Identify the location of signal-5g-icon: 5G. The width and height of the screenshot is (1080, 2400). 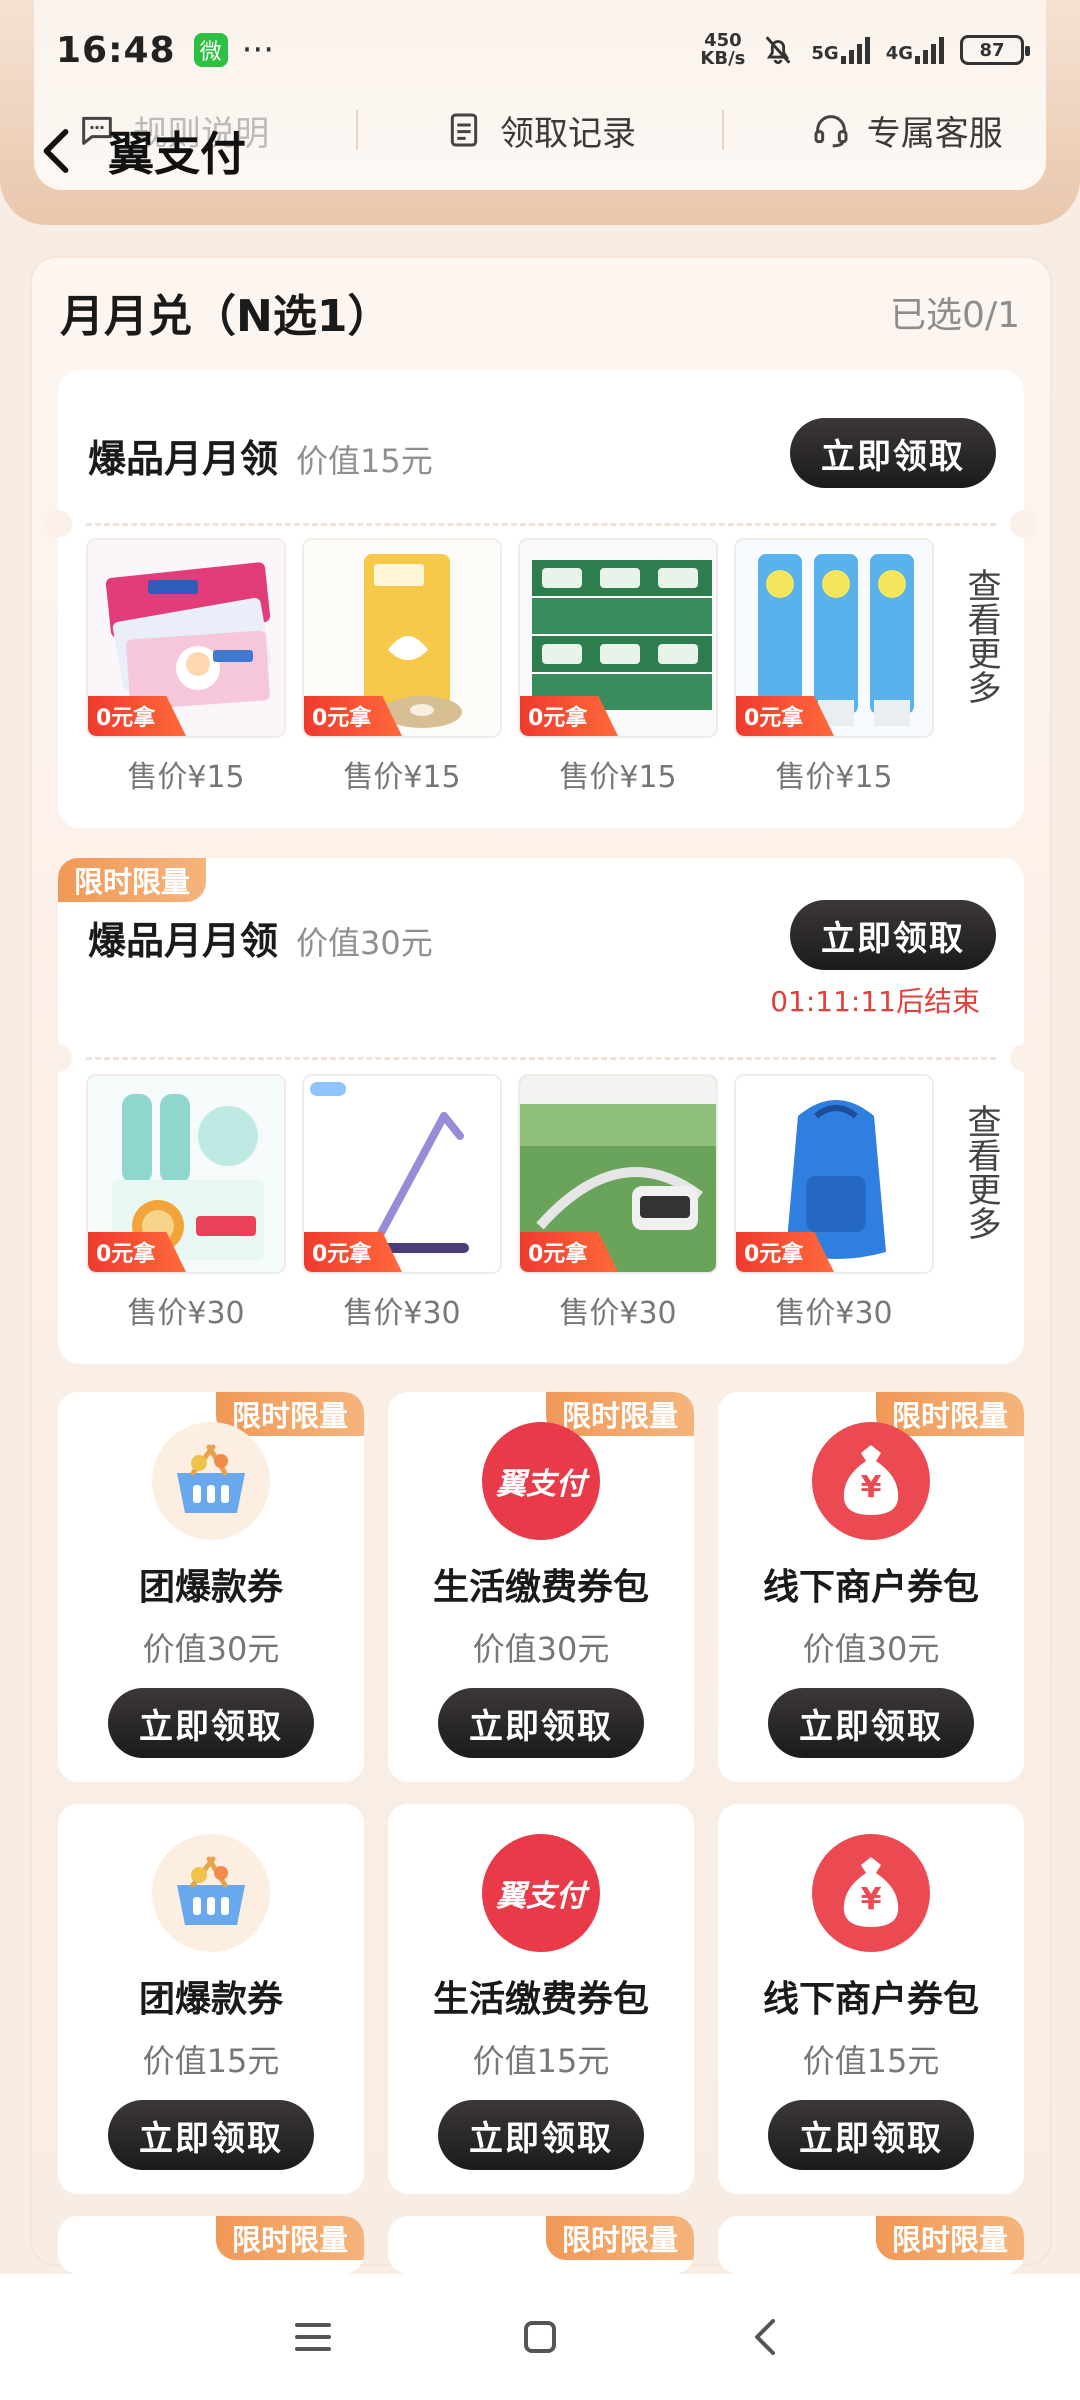
(840, 50).